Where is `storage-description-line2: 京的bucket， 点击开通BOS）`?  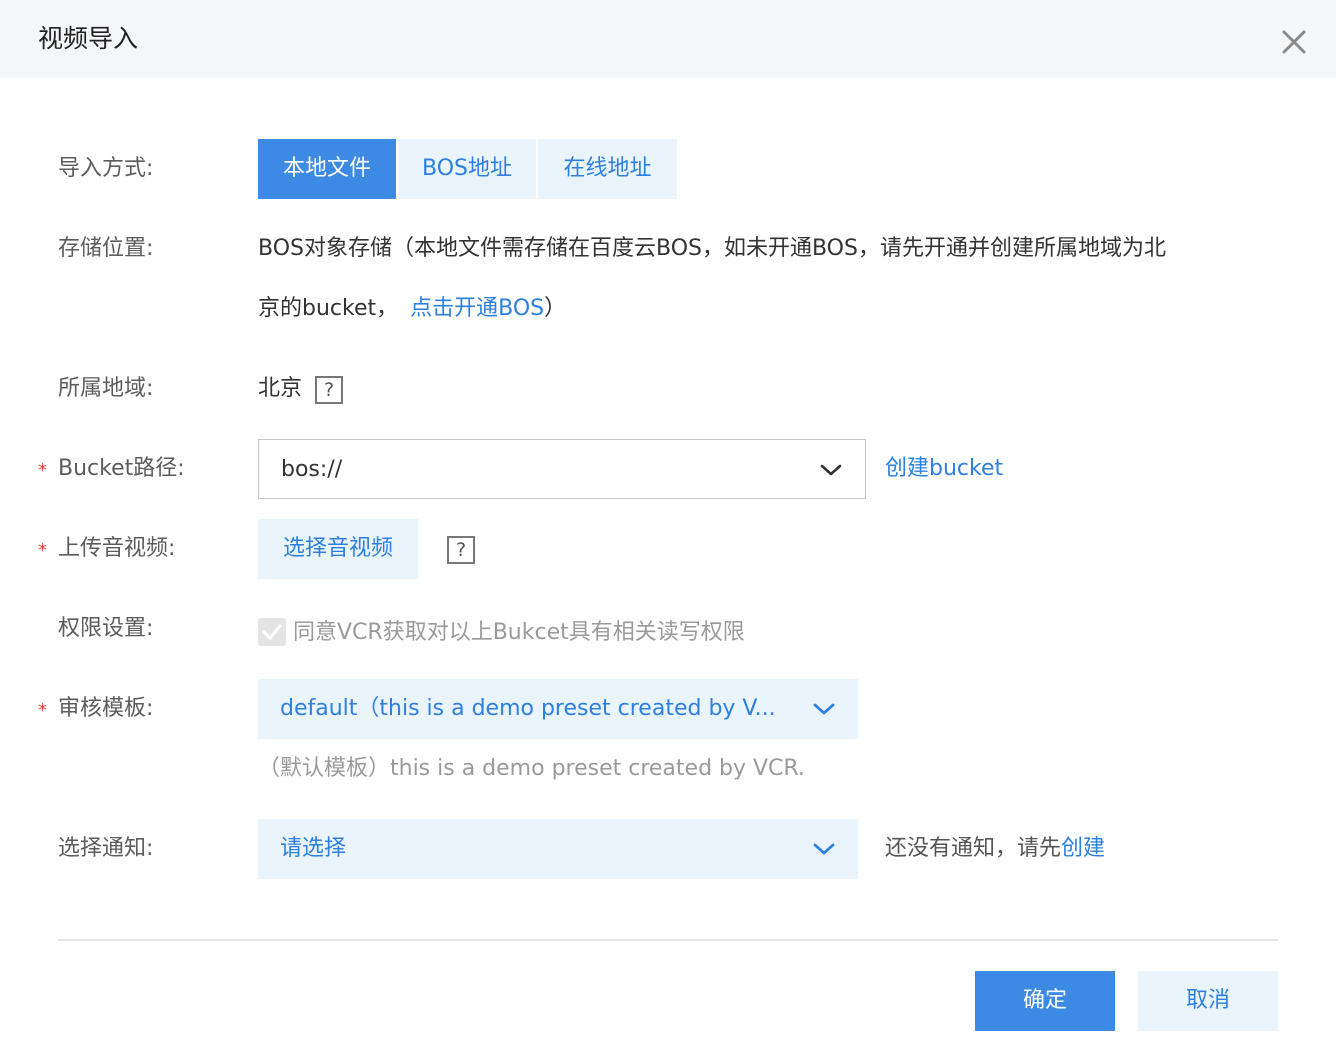 storage-description-line2: 京的bucket， 点击开通BOS） is located at coordinates (412, 309).